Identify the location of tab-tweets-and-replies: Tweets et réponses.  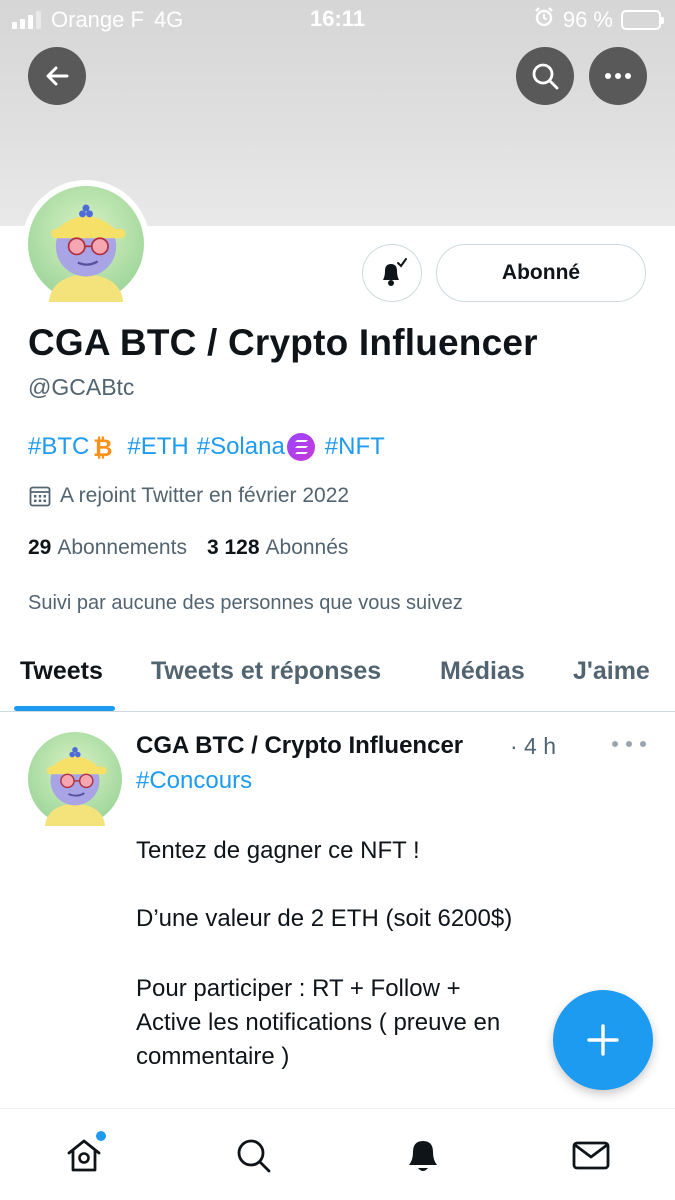
(266, 671).